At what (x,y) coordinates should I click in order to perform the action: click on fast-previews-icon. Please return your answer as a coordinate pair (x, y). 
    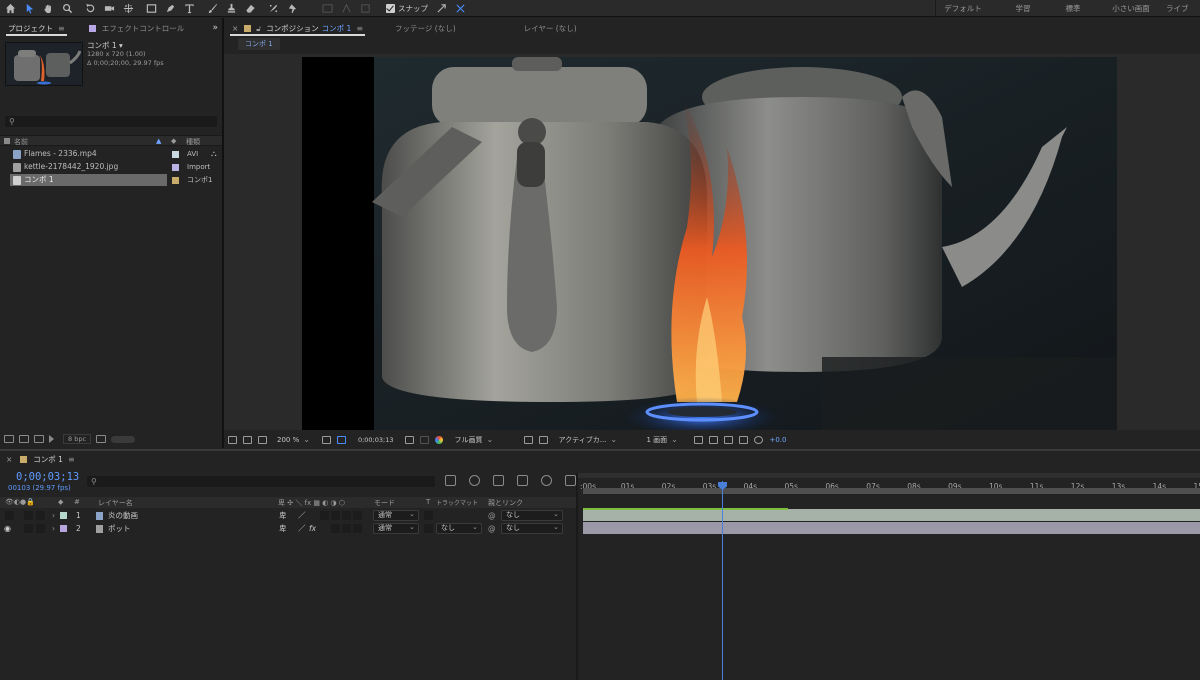
    Looking at the image, I should click on (714, 439).